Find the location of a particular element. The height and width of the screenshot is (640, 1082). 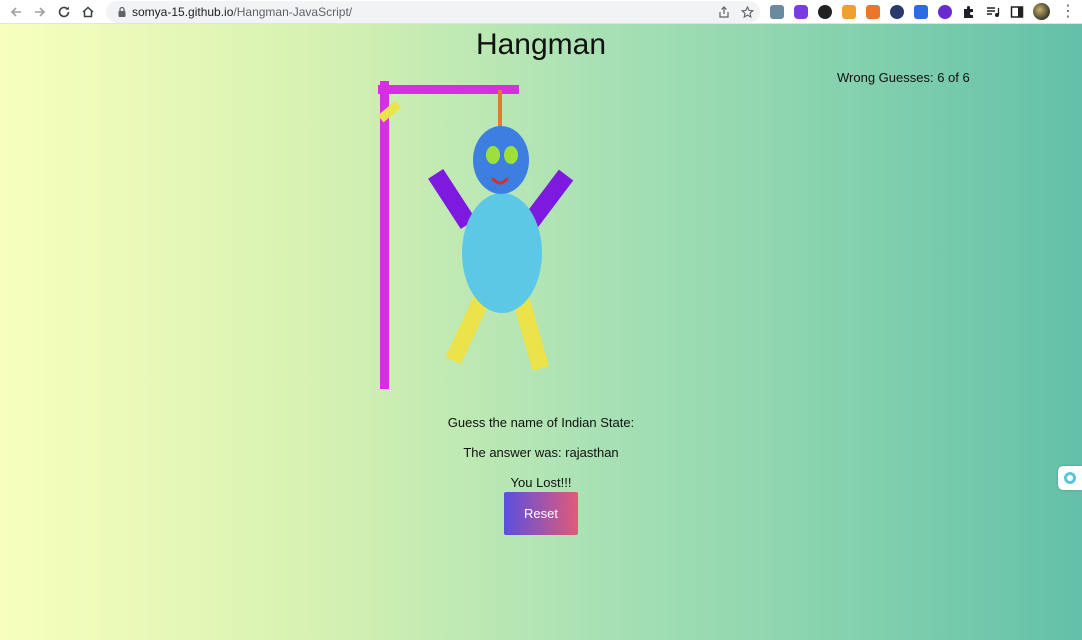

extensions-puzzle-icon is located at coordinates (969, 12).